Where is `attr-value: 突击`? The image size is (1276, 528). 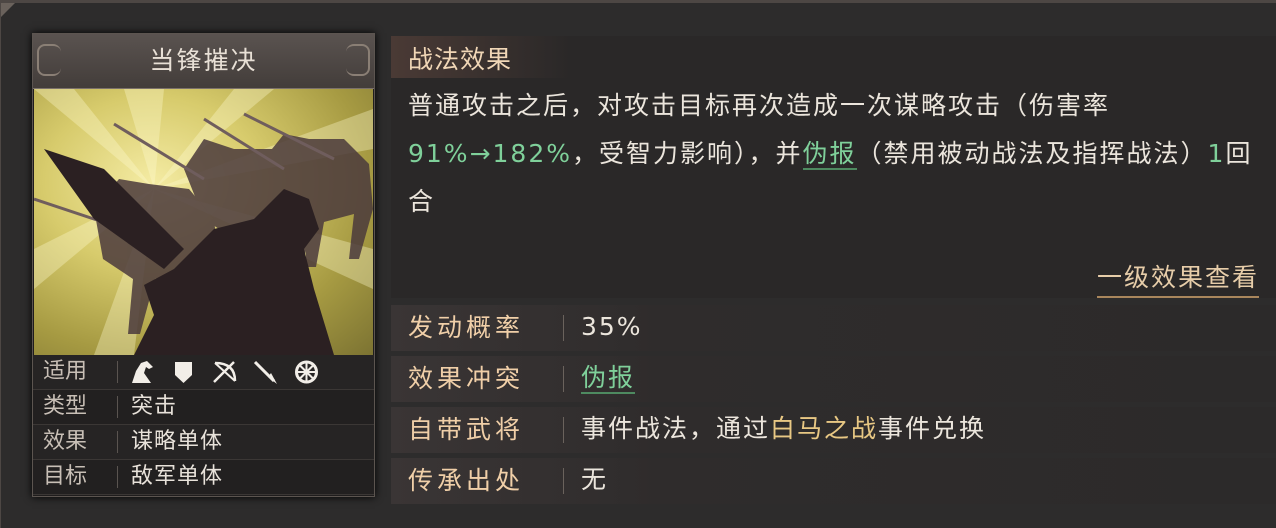 attr-value: 突击 is located at coordinates (154, 406).